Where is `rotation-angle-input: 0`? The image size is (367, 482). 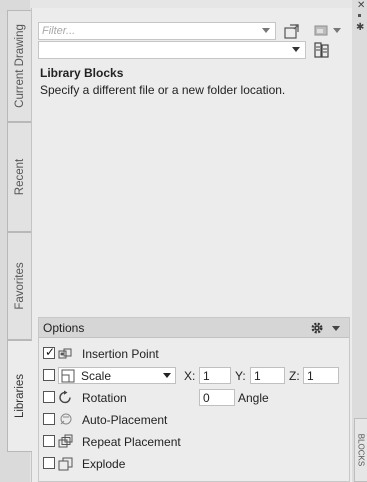 rotation-angle-input: 0 is located at coordinates (217, 397).